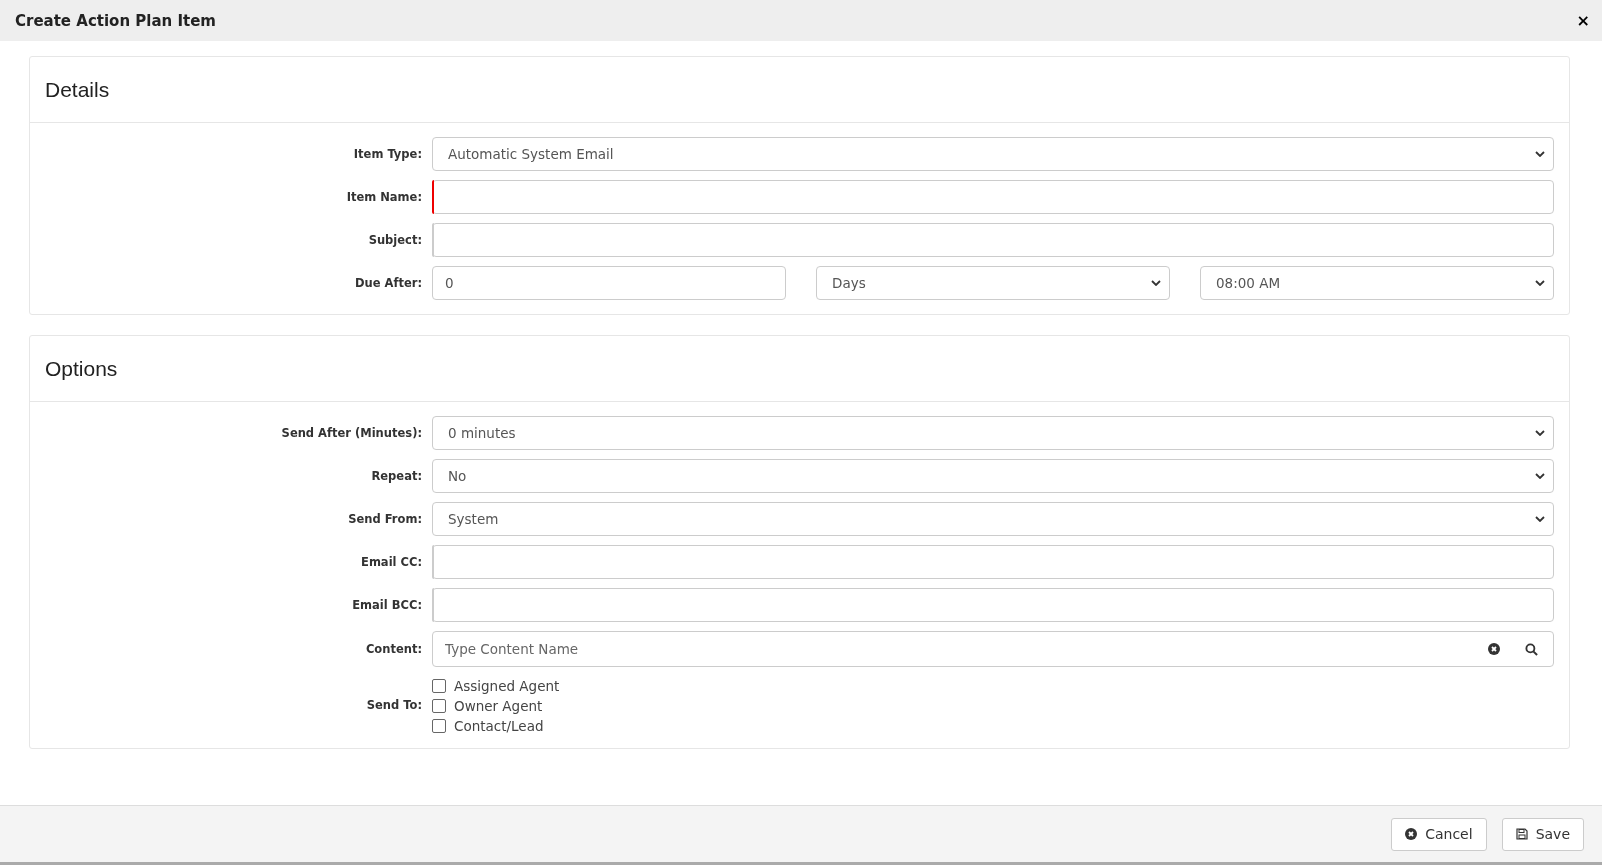 This screenshot has width=1602, height=865. Describe the element at coordinates (386, 605) in the screenshot. I see `field-label: Email BCC:` at that location.